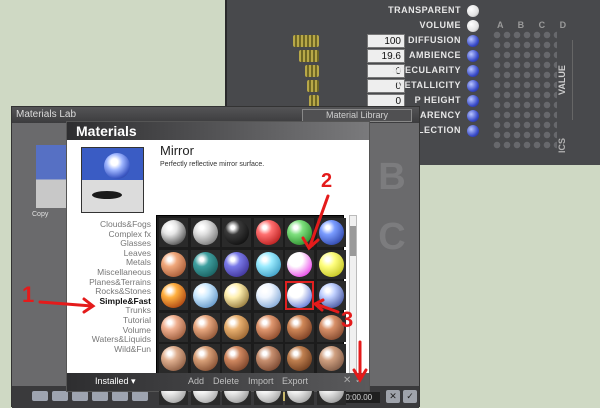  Describe the element at coordinates (327, 181) in the screenshot. I see `annotation-2: 2` at that location.